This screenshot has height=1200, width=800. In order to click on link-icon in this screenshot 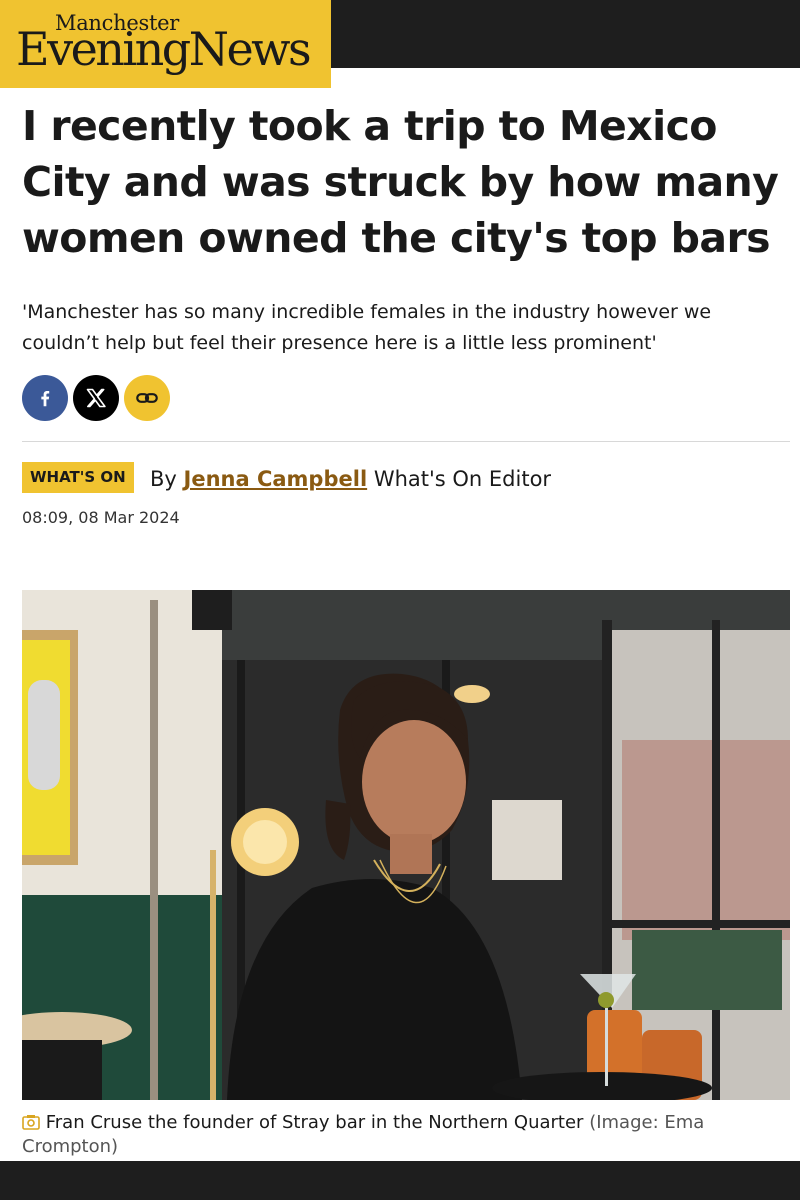, I will do `click(147, 398)`.